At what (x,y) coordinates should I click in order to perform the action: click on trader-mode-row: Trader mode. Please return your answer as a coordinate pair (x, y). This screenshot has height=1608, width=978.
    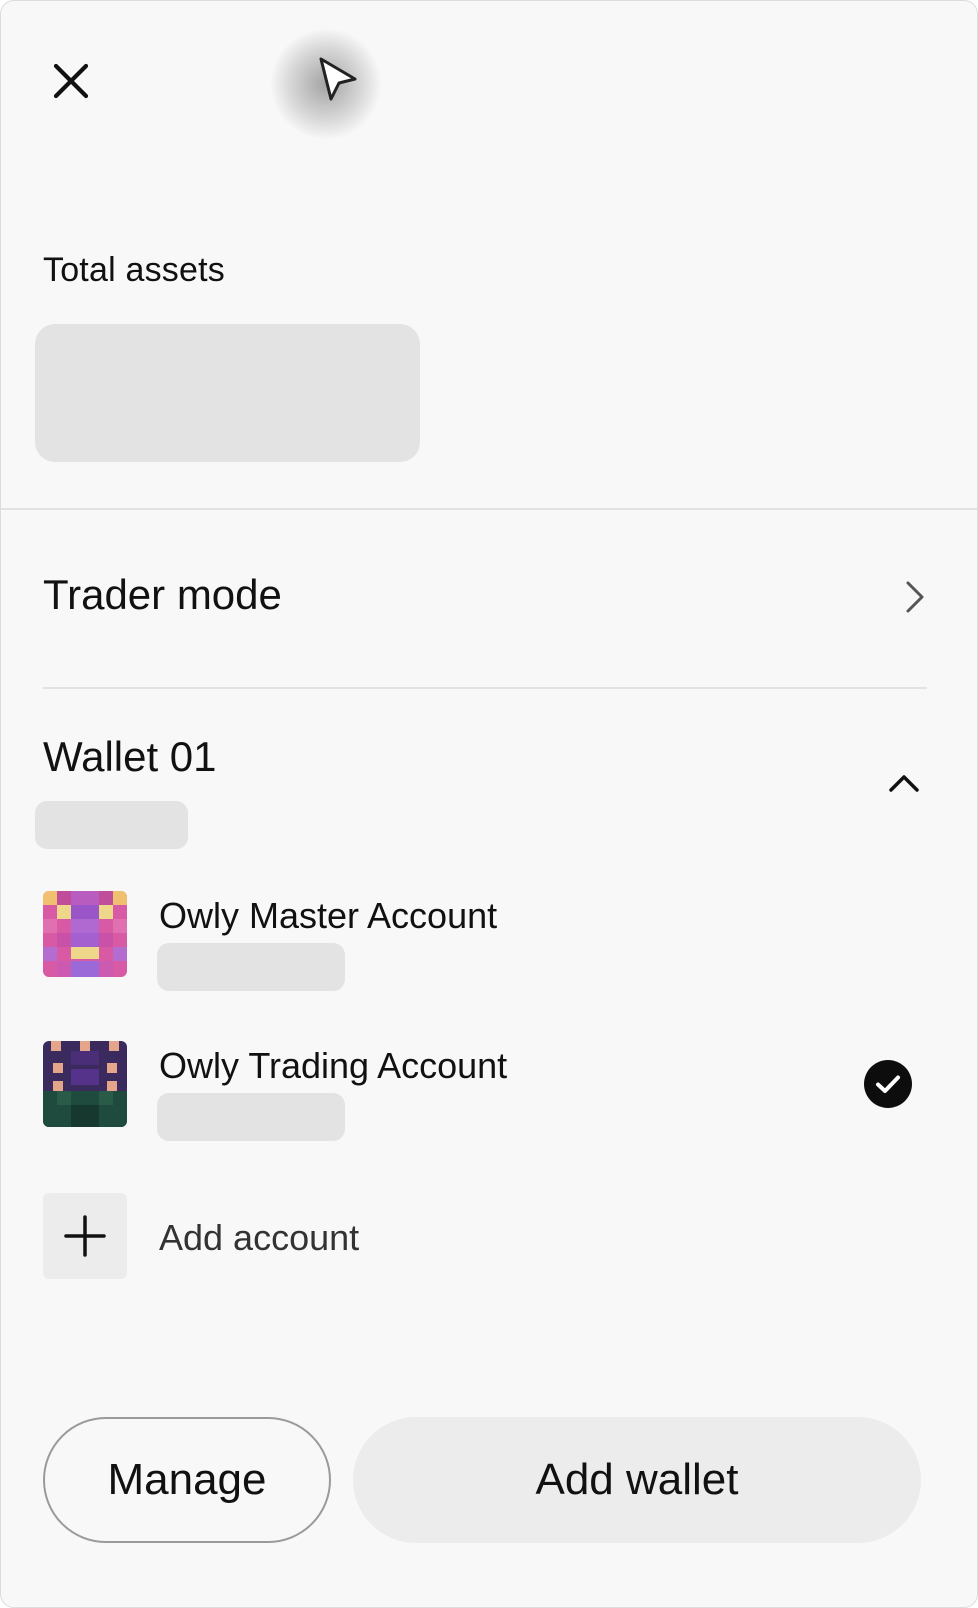
    Looking at the image, I should click on (485, 597).